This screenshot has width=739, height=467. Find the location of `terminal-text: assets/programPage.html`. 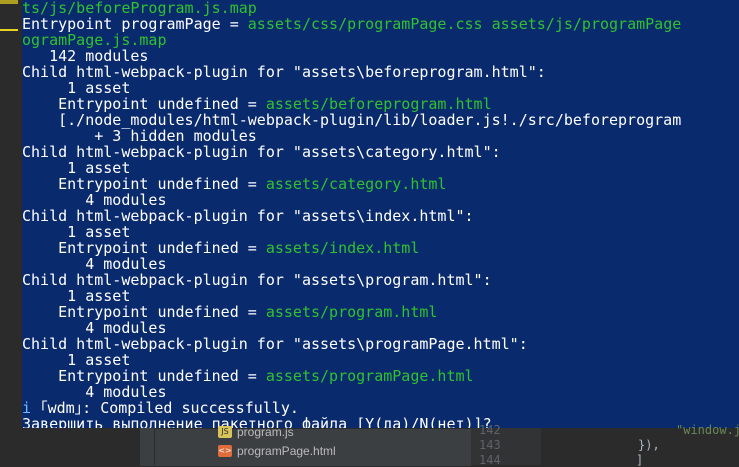

terminal-text: assets/programPage.html is located at coordinates (369, 376).